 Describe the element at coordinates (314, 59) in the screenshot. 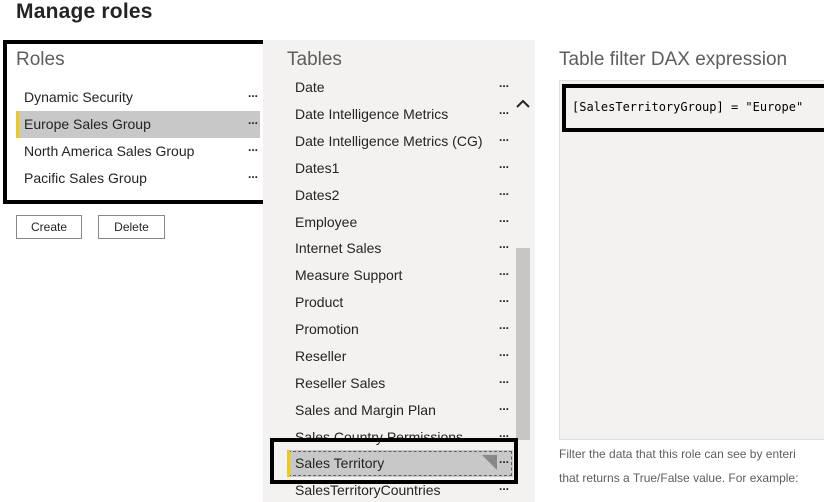

I see `tables-heading: Tables` at that location.